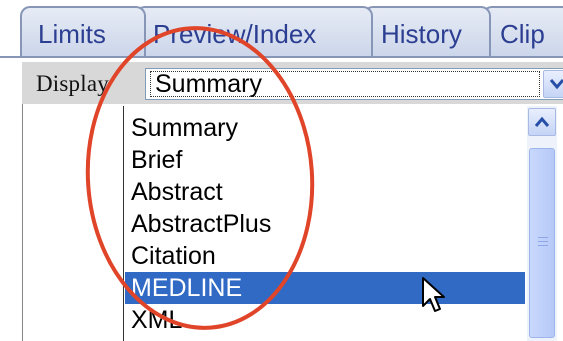 This screenshot has width=563, height=341. Describe the element at coordinates (325, 256) in the screenshot. I see `option-citation: Citation` at that location.